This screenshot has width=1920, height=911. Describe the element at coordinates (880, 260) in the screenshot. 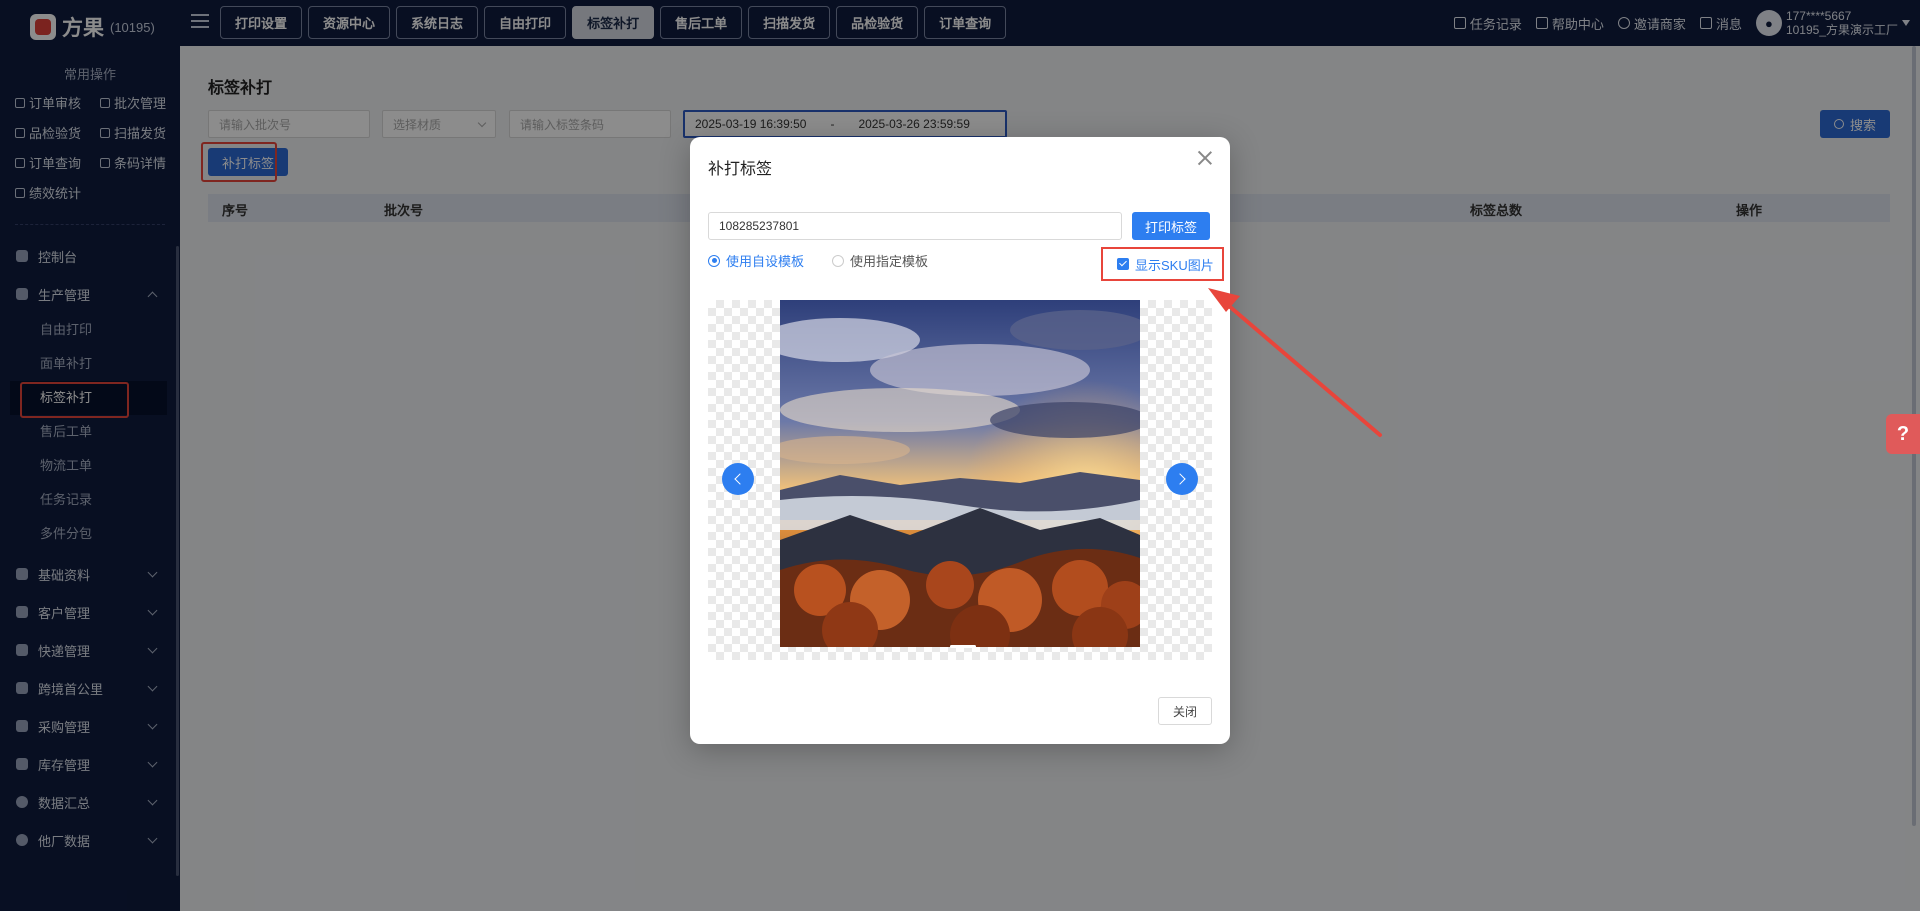

I see `radio-specified-template: 使用指定模板` at that location.